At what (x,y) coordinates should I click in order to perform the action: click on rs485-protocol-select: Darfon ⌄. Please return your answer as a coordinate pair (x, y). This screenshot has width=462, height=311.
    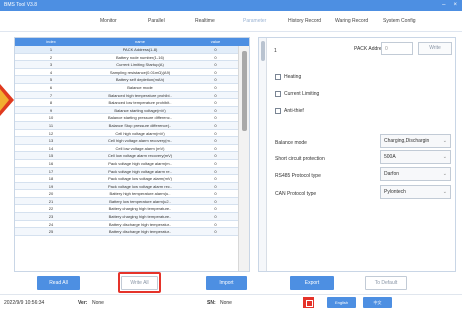
    Looking at the image, I should click on (415, 174).